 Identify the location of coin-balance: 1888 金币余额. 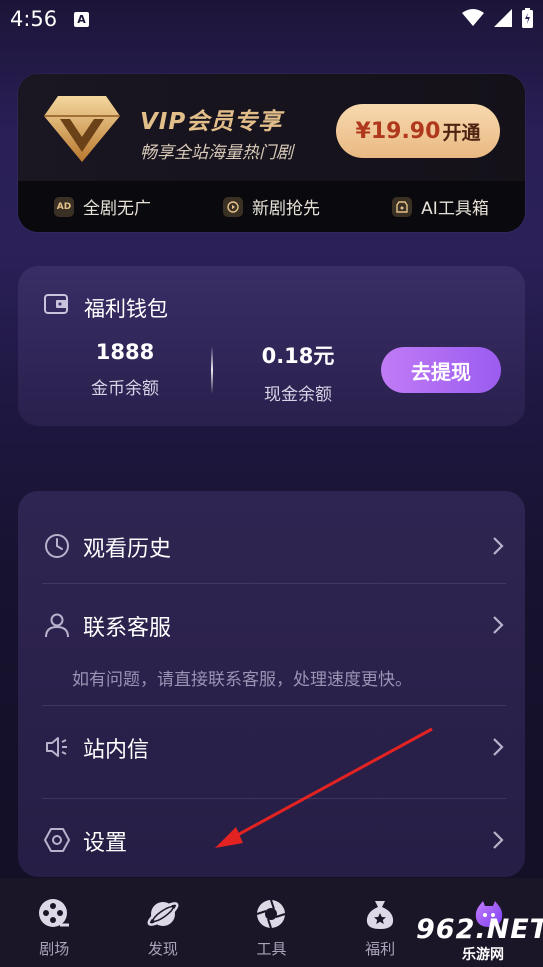
(125, 369).